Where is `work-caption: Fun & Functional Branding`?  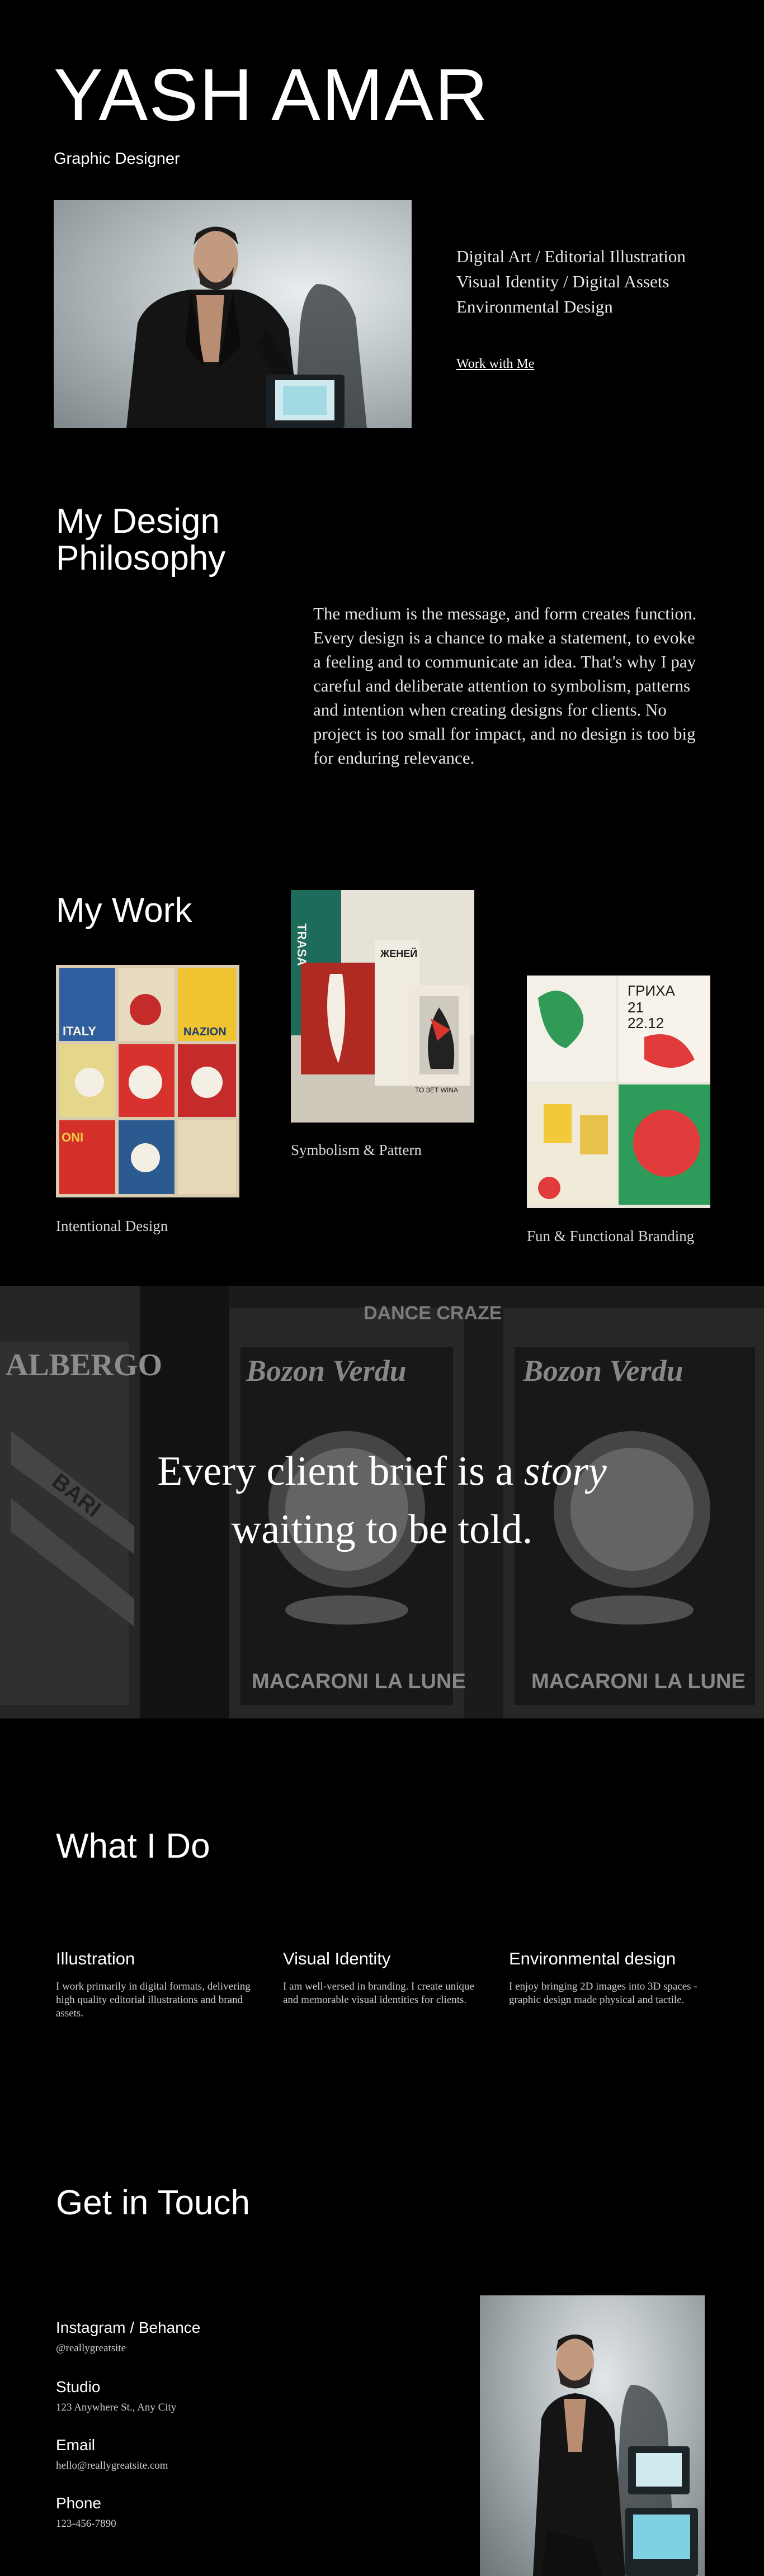 work-caption: Fun & Functional Branding is located at coordinates (611, 1236).